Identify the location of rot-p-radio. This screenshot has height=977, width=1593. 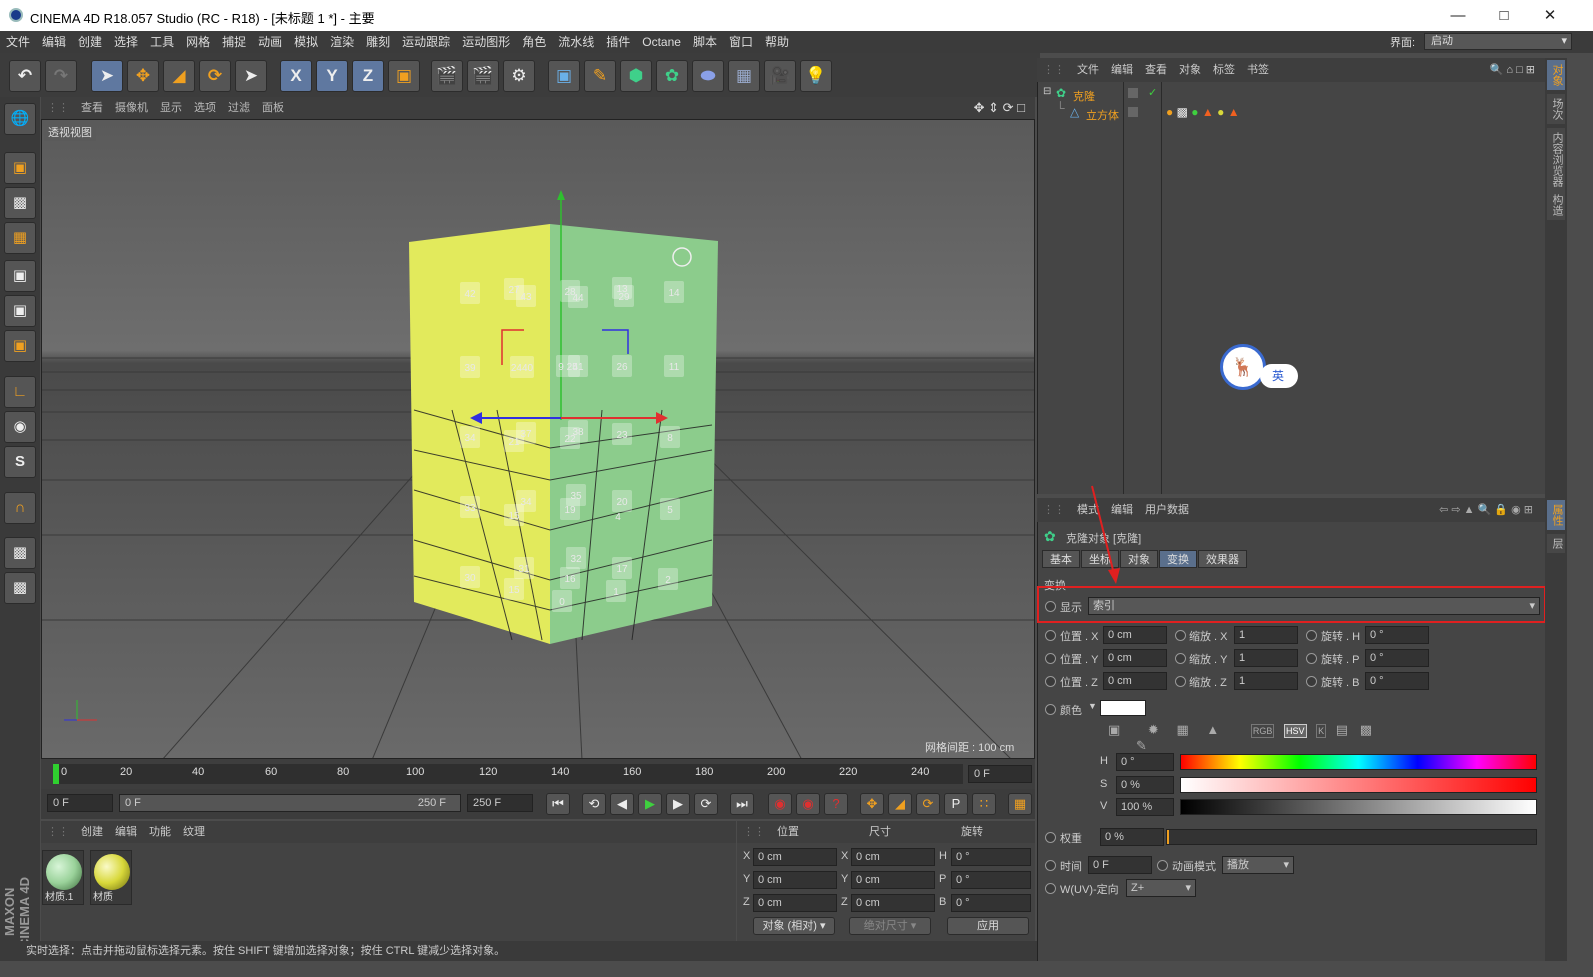
(1311, 658).